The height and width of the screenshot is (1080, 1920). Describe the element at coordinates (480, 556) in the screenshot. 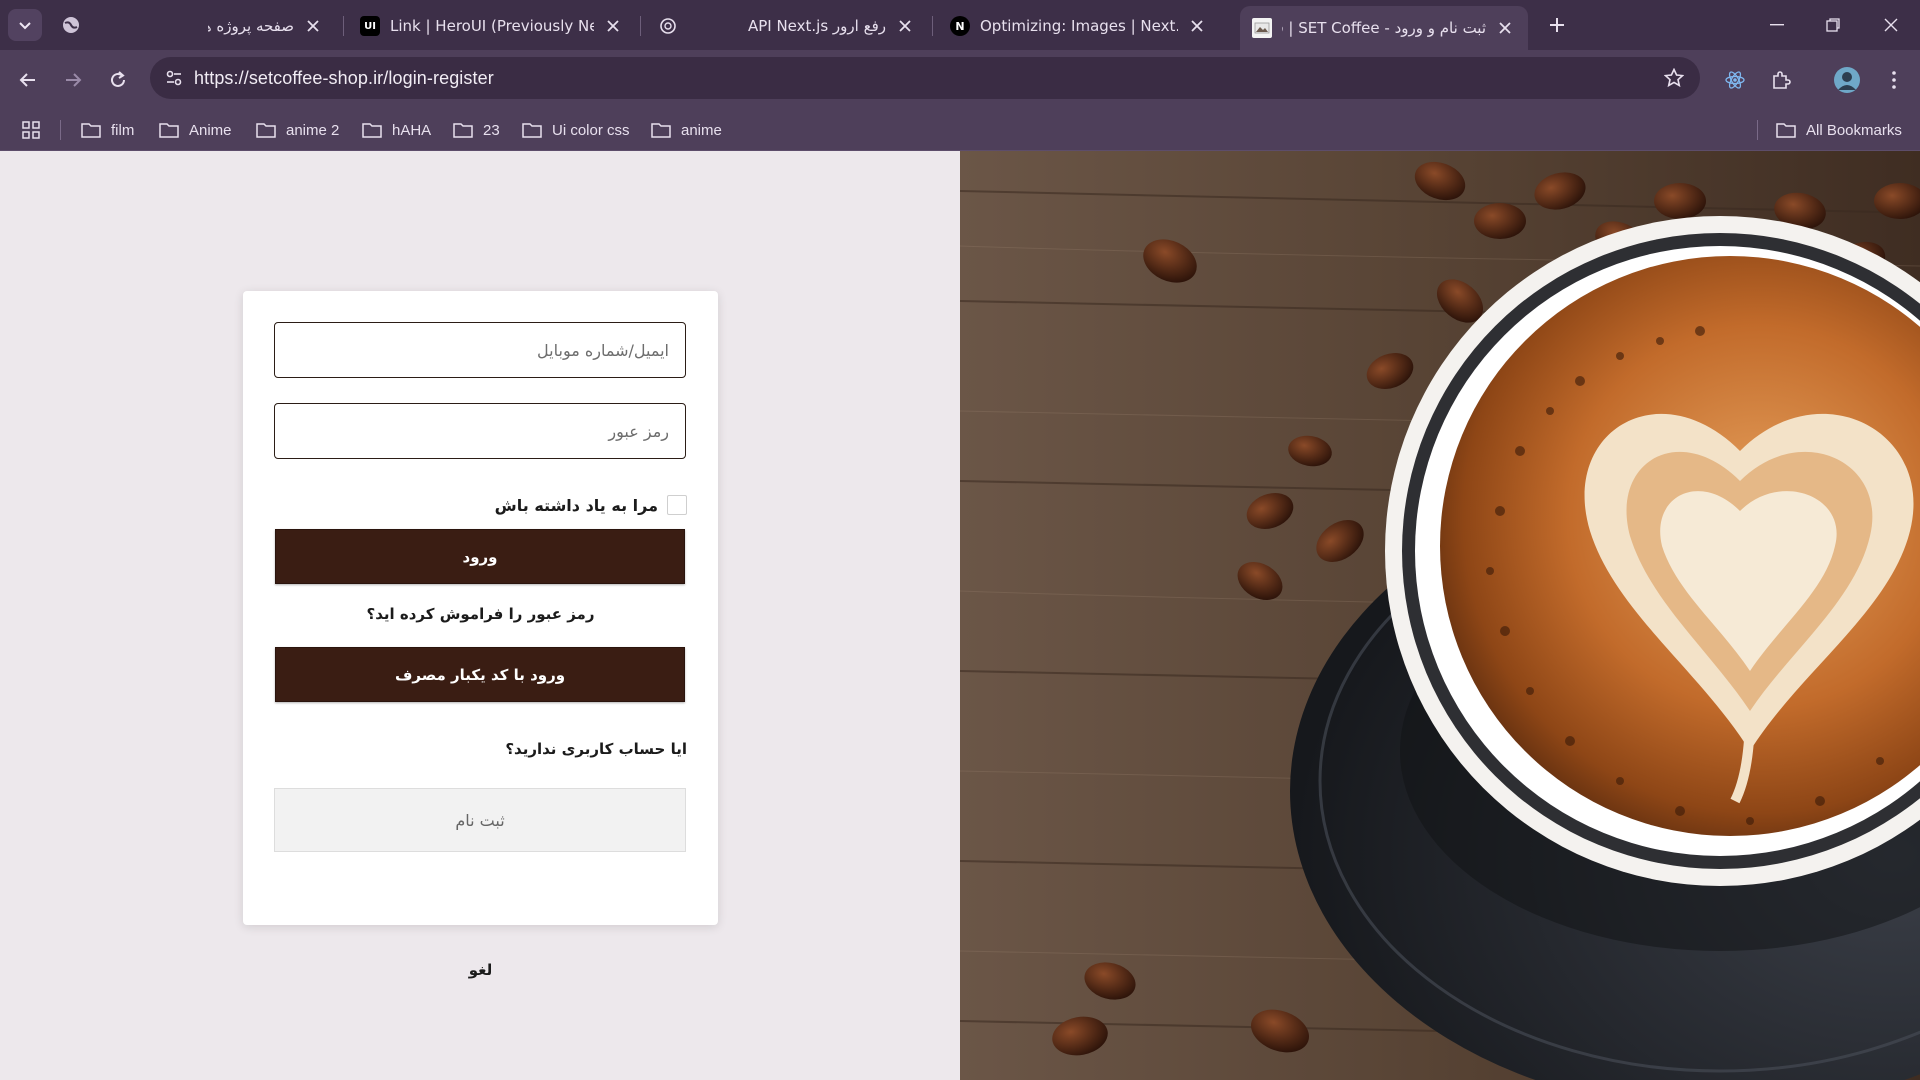

I see `login-button: ورود` at that location.